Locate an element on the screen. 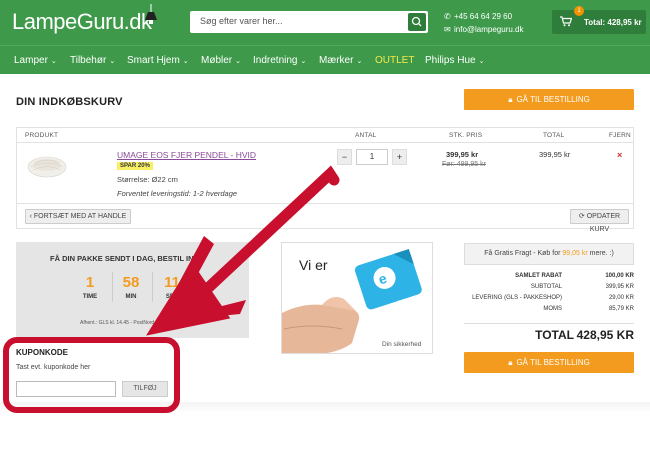 This screenshot has height=450, width=650. nav-item-indretning: Indretning ⌄ is located at coordinates (279, 60).